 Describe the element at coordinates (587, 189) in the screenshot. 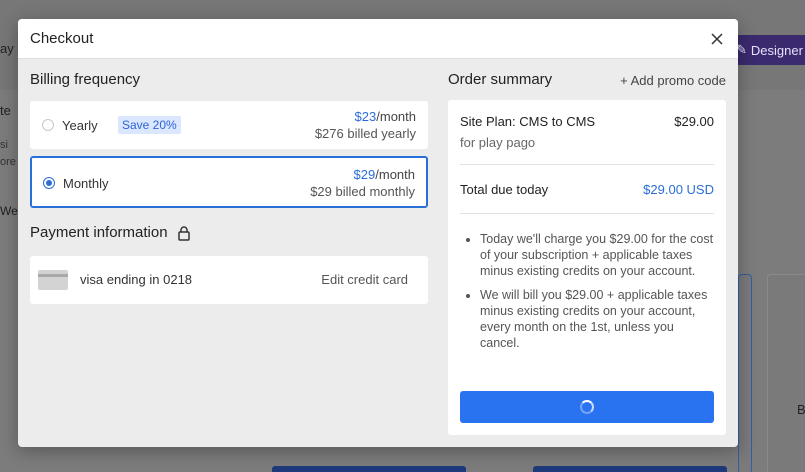

I see `total-line: Total due today $29.00 USD` at that location.